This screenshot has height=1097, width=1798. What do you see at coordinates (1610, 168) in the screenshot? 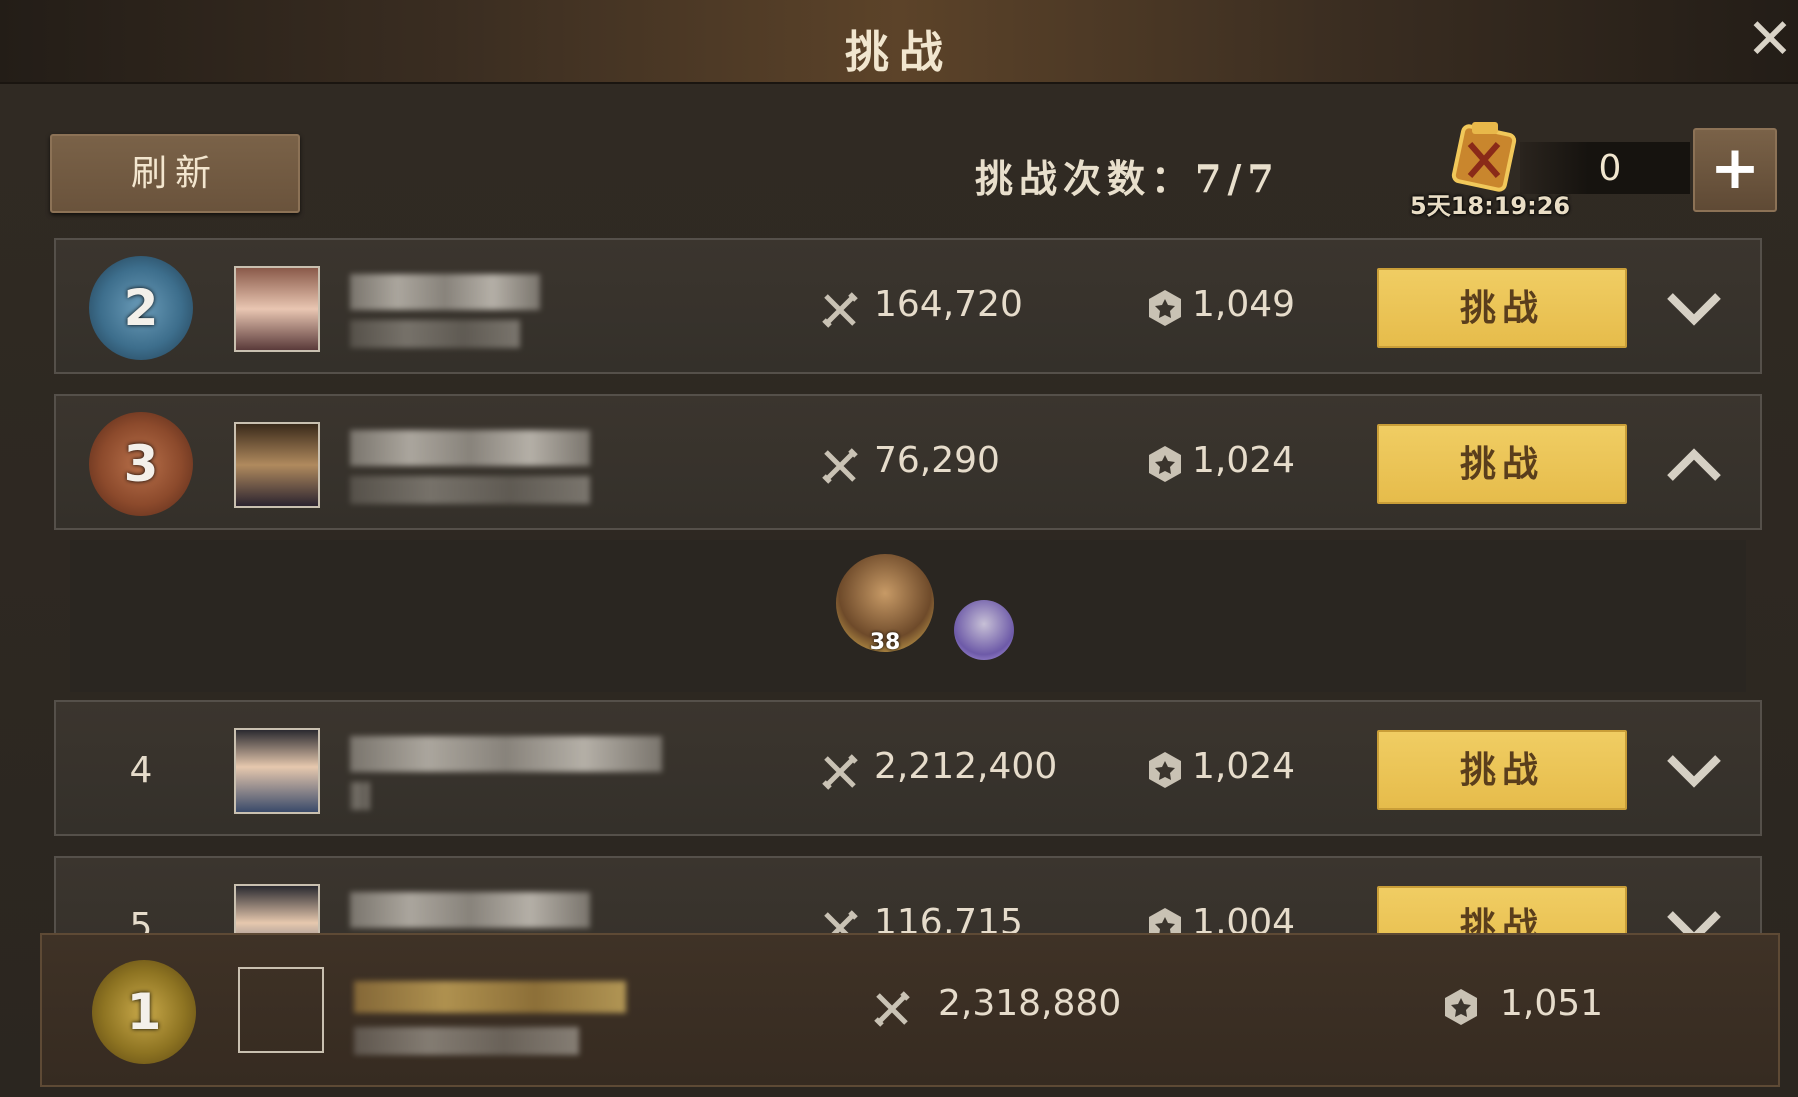
I see `token-count: 0` at bounding box center [1610, 168].